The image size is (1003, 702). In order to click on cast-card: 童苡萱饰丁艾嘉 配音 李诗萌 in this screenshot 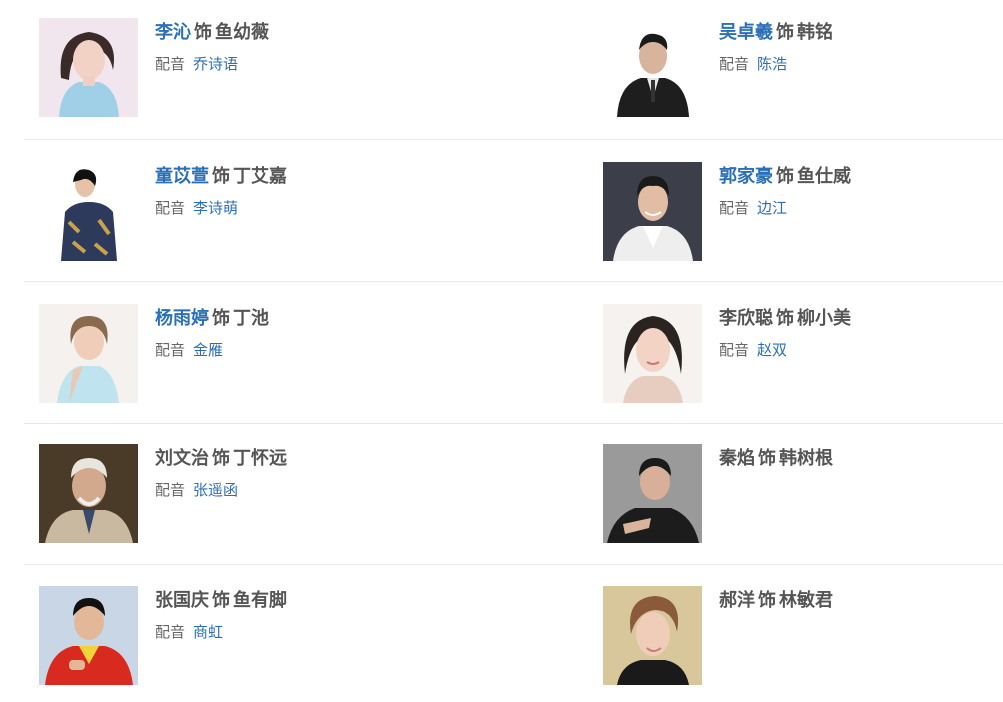, I will do `click(239, 222)`.